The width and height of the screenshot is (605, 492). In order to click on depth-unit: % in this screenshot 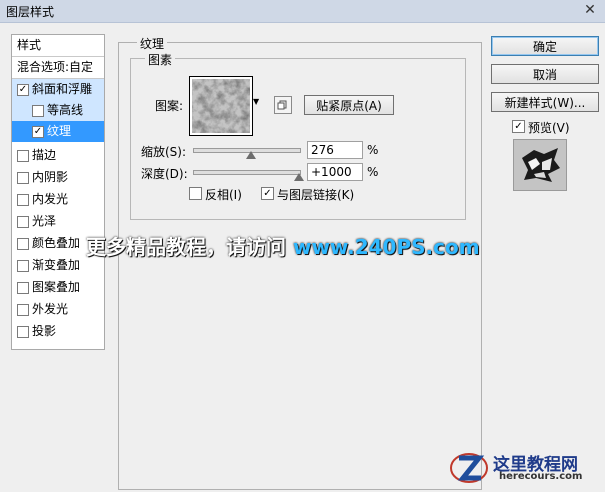, I will do `click(373, 172)`.